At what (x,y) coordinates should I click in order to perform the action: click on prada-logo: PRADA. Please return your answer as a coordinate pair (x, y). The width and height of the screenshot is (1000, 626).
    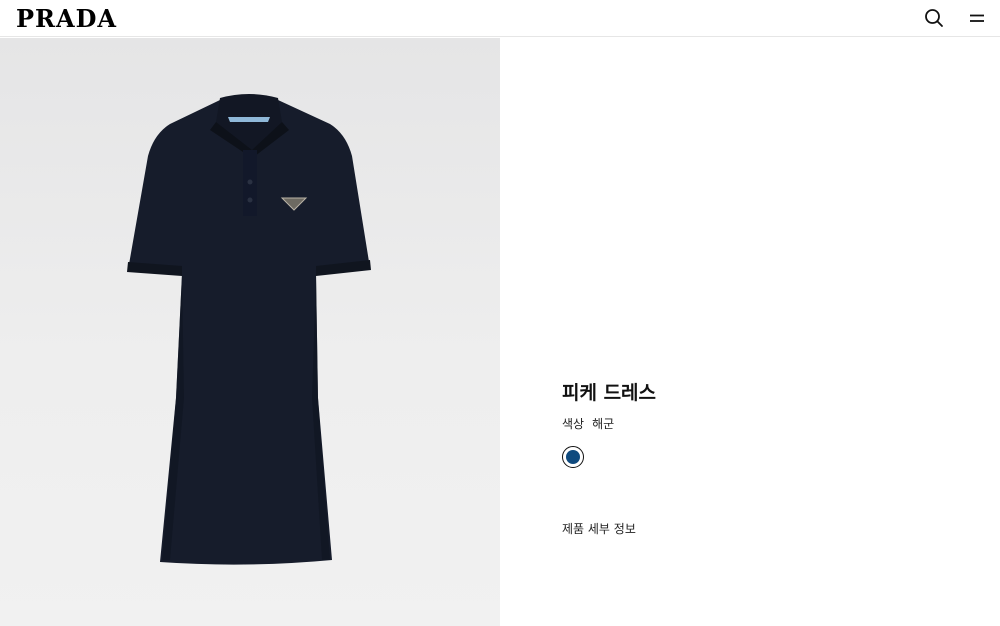
    Looking at the image, I should click on (66, 18).